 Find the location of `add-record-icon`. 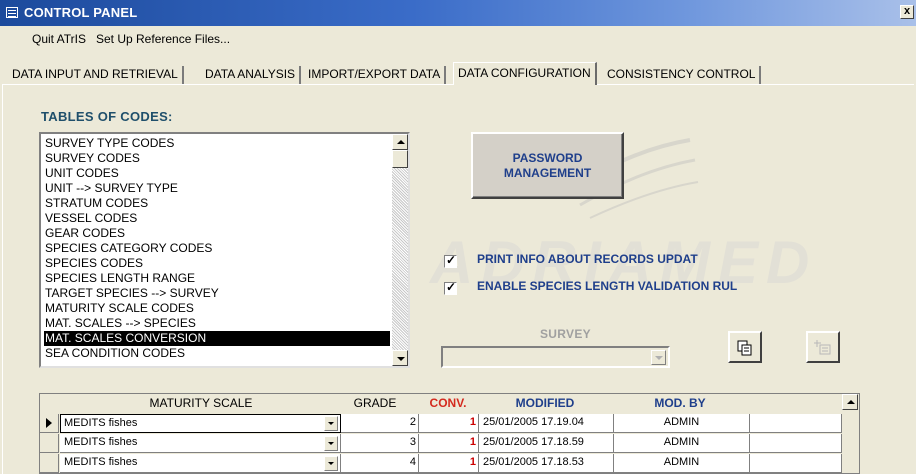

add-record-icon is located at coordinates (822, 347).